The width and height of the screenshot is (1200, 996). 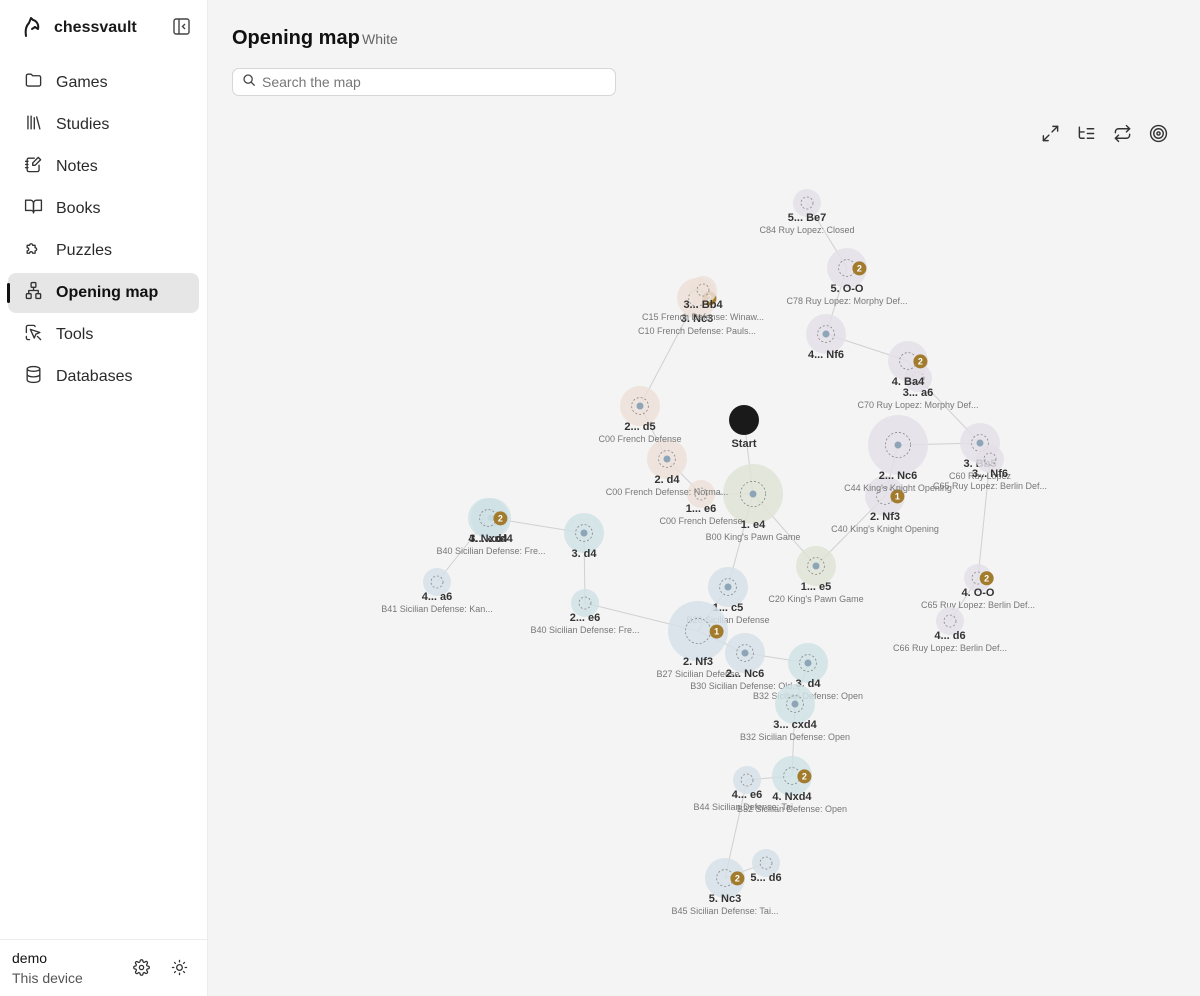 I want to click on map-node-nf6_4: 4... Nf6, so click(x=826, y=337).